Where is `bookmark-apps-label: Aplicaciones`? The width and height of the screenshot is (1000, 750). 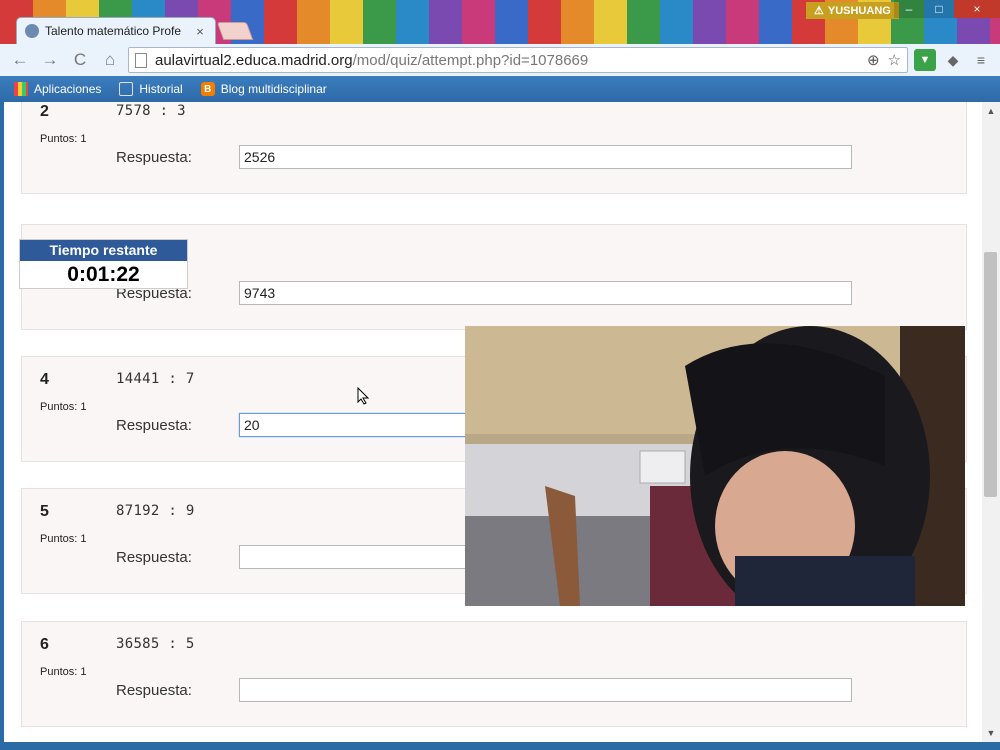 bookmark-apps-label: Aplicaciones is located at coordinates (68, 89).